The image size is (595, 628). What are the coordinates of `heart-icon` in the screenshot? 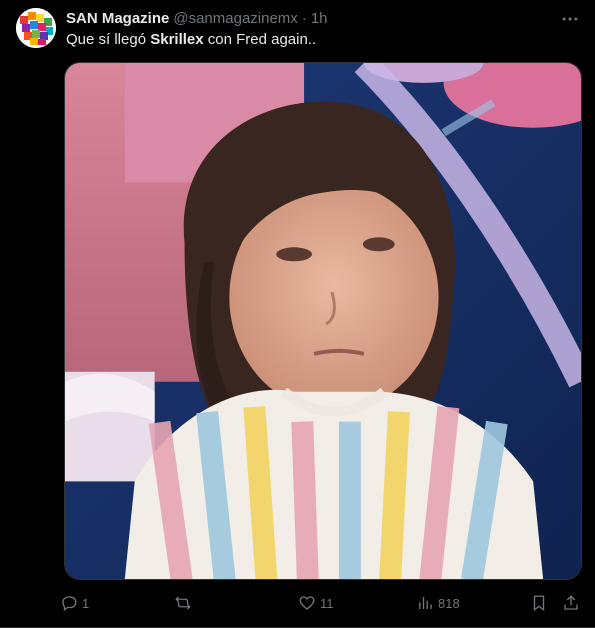 It's located at (307, 603).